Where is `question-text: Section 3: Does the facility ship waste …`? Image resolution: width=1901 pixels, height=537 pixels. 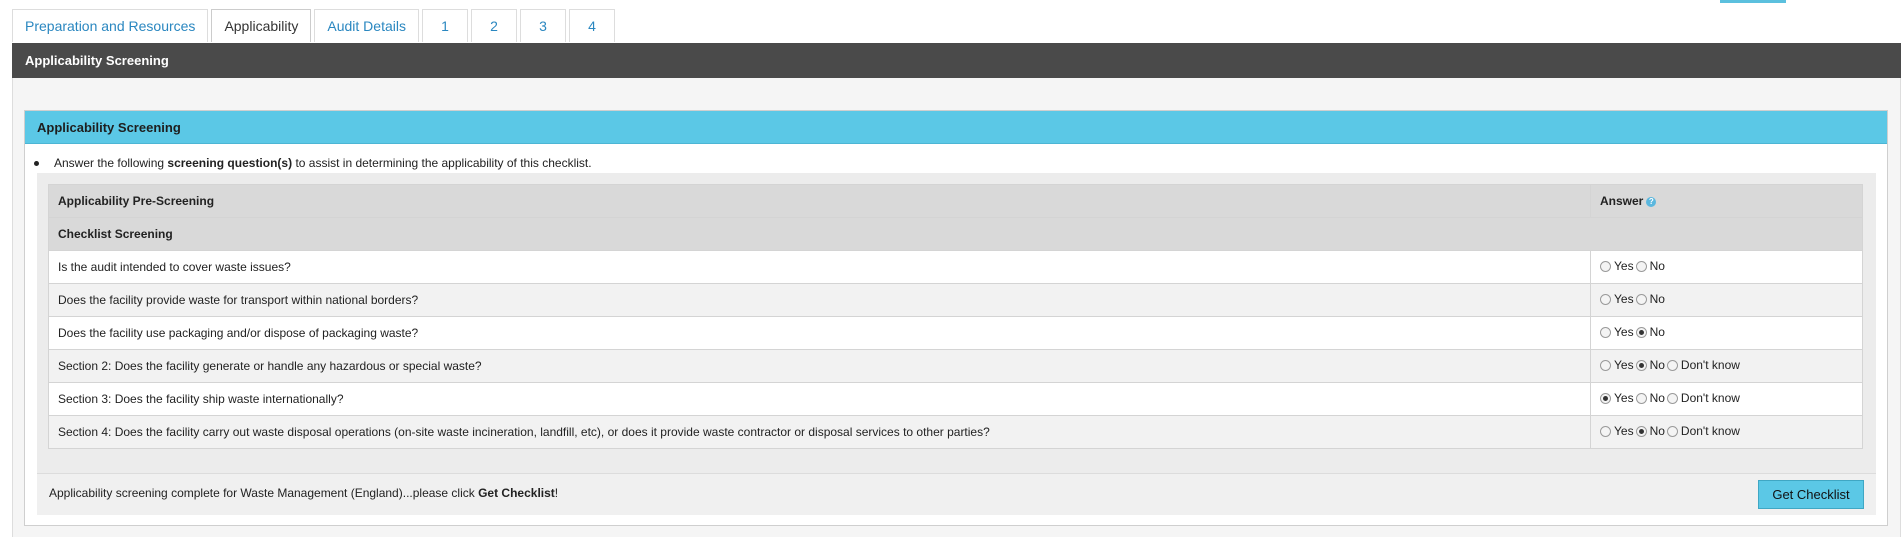
question-text: Section 3: Does the facility ship waste … is located at coordinates (819, 399).